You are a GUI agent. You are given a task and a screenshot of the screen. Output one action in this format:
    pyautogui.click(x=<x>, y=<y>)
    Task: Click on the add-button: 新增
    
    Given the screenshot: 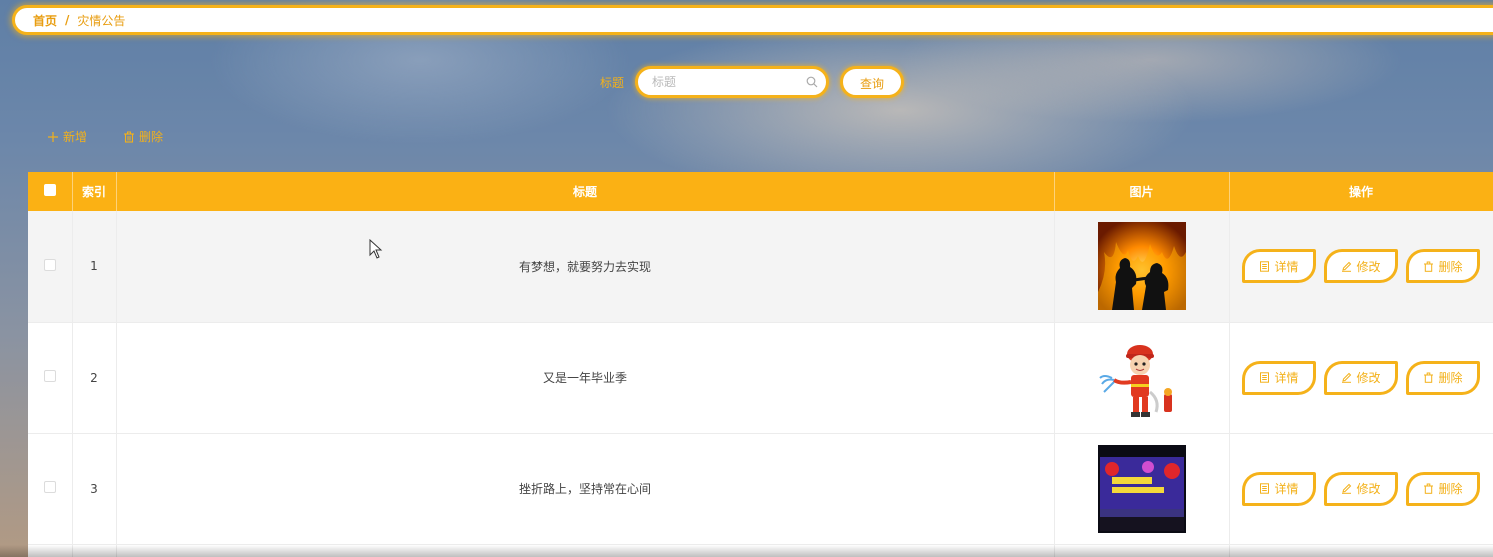 What is the action you would take?
    pyautogui.click(x=67, y=136)
    